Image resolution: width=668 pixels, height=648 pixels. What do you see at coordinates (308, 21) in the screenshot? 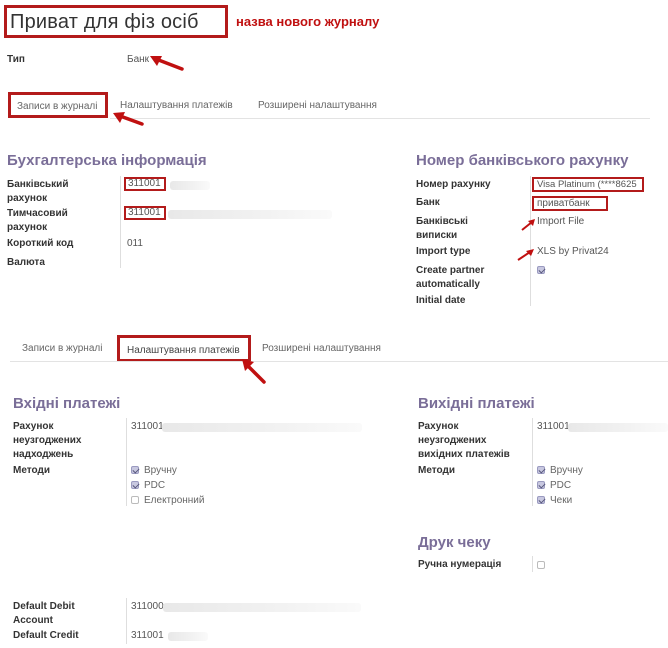
I see `annotation-note: назва нового журналу` at bounding box center [308, 21].